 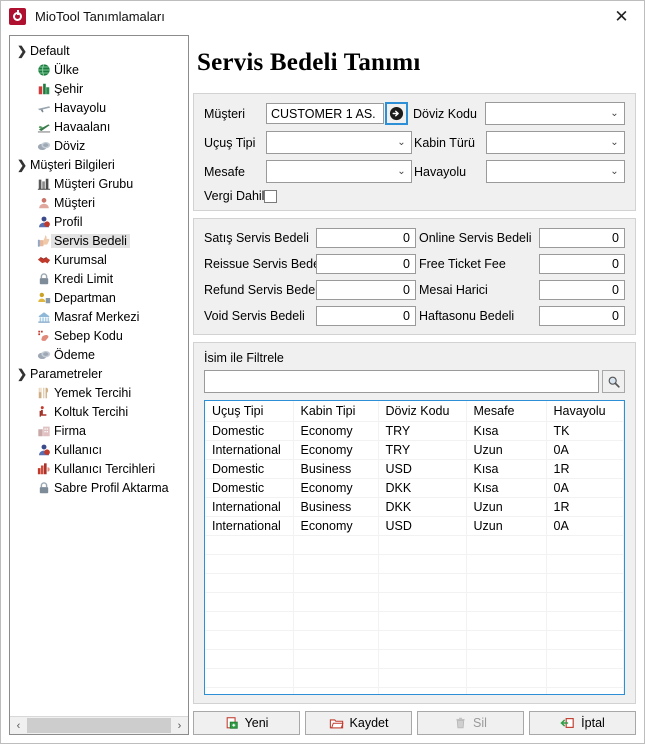 I want to click on free-ticket-fee-input, so click(x=582, y=264).